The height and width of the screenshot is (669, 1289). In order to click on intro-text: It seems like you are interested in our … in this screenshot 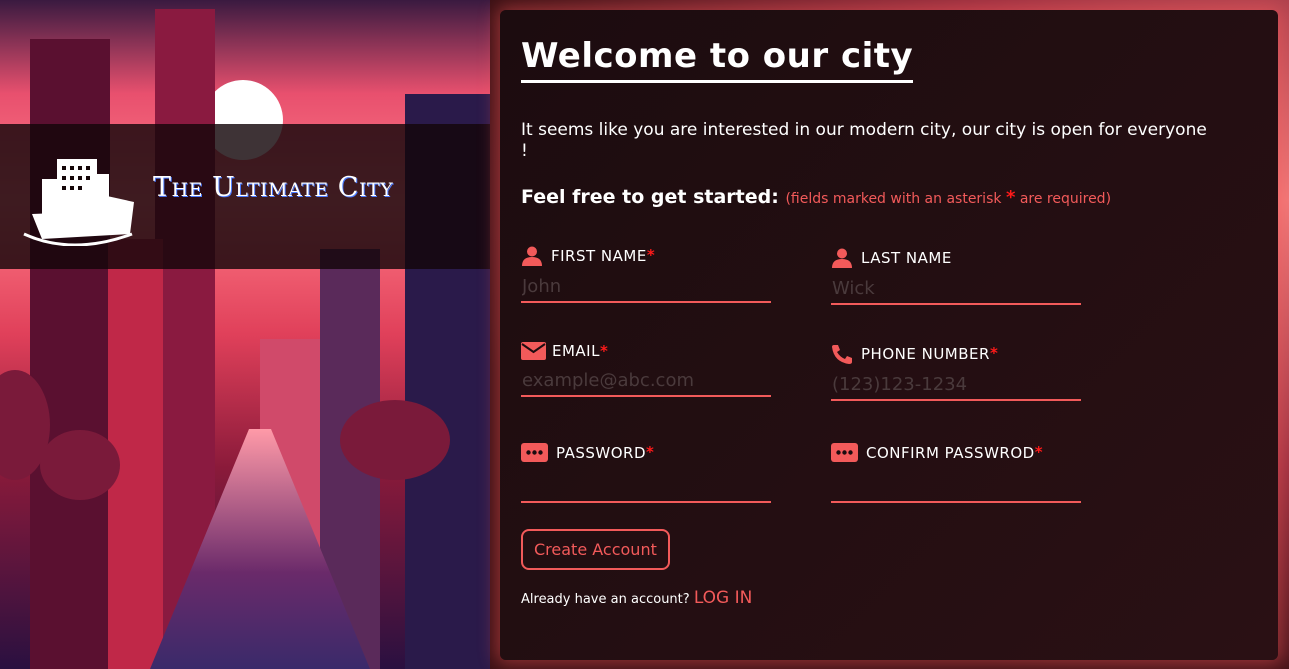, I will do `click(864, 140)`.